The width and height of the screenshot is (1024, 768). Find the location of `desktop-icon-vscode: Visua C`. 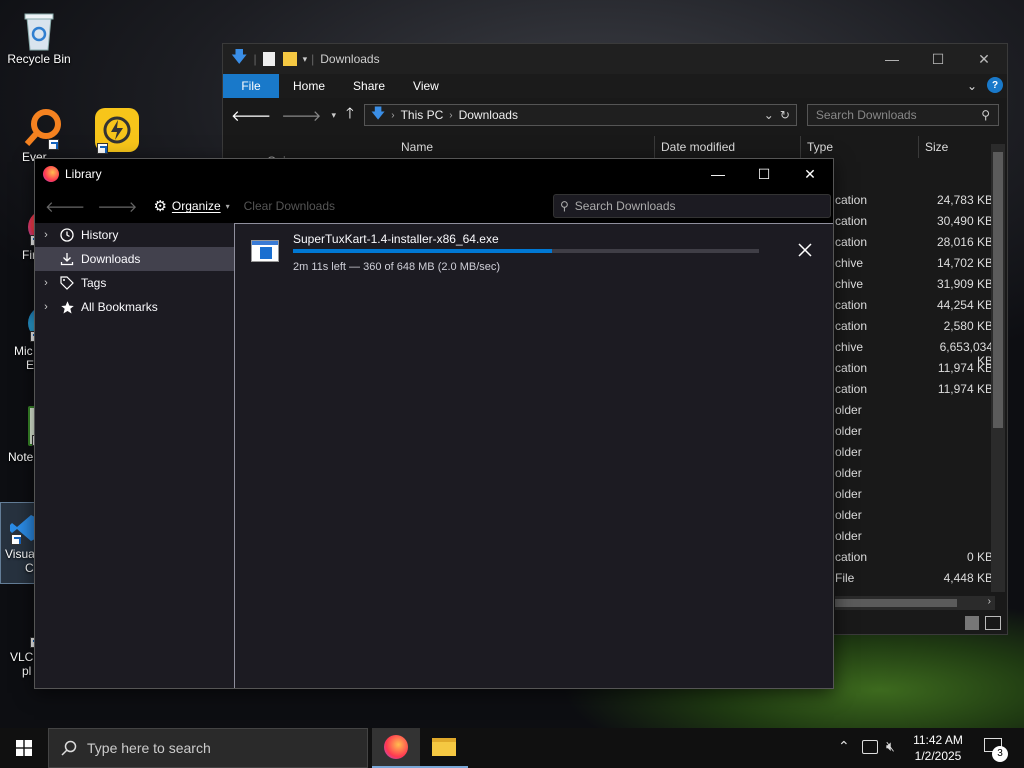

desktop-icon-vscode: Visua C is located at coordinates (19, 543).